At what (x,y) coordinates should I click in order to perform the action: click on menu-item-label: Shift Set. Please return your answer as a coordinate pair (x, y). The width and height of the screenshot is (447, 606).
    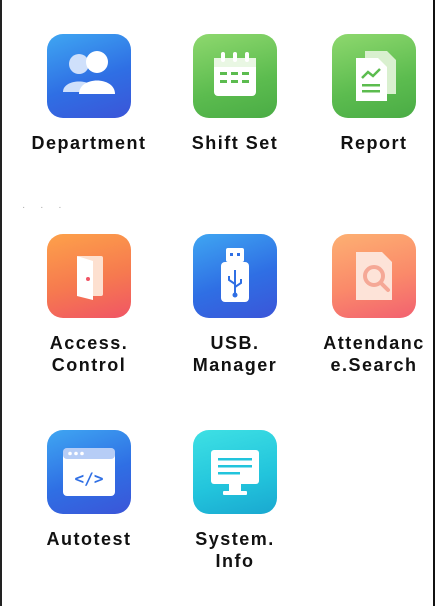
    Looking at the image, I should click on (235, 143).